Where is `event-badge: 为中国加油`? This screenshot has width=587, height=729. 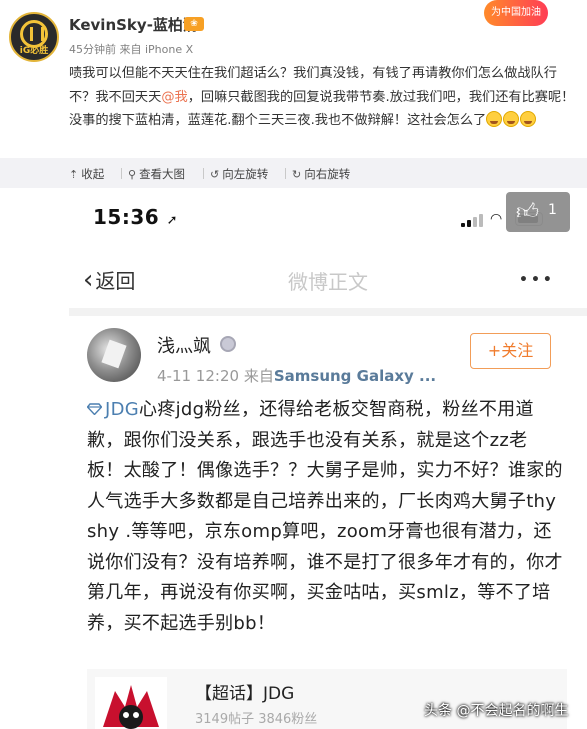 event-badge: 为中国加油 is located at coordinates (516, 13).